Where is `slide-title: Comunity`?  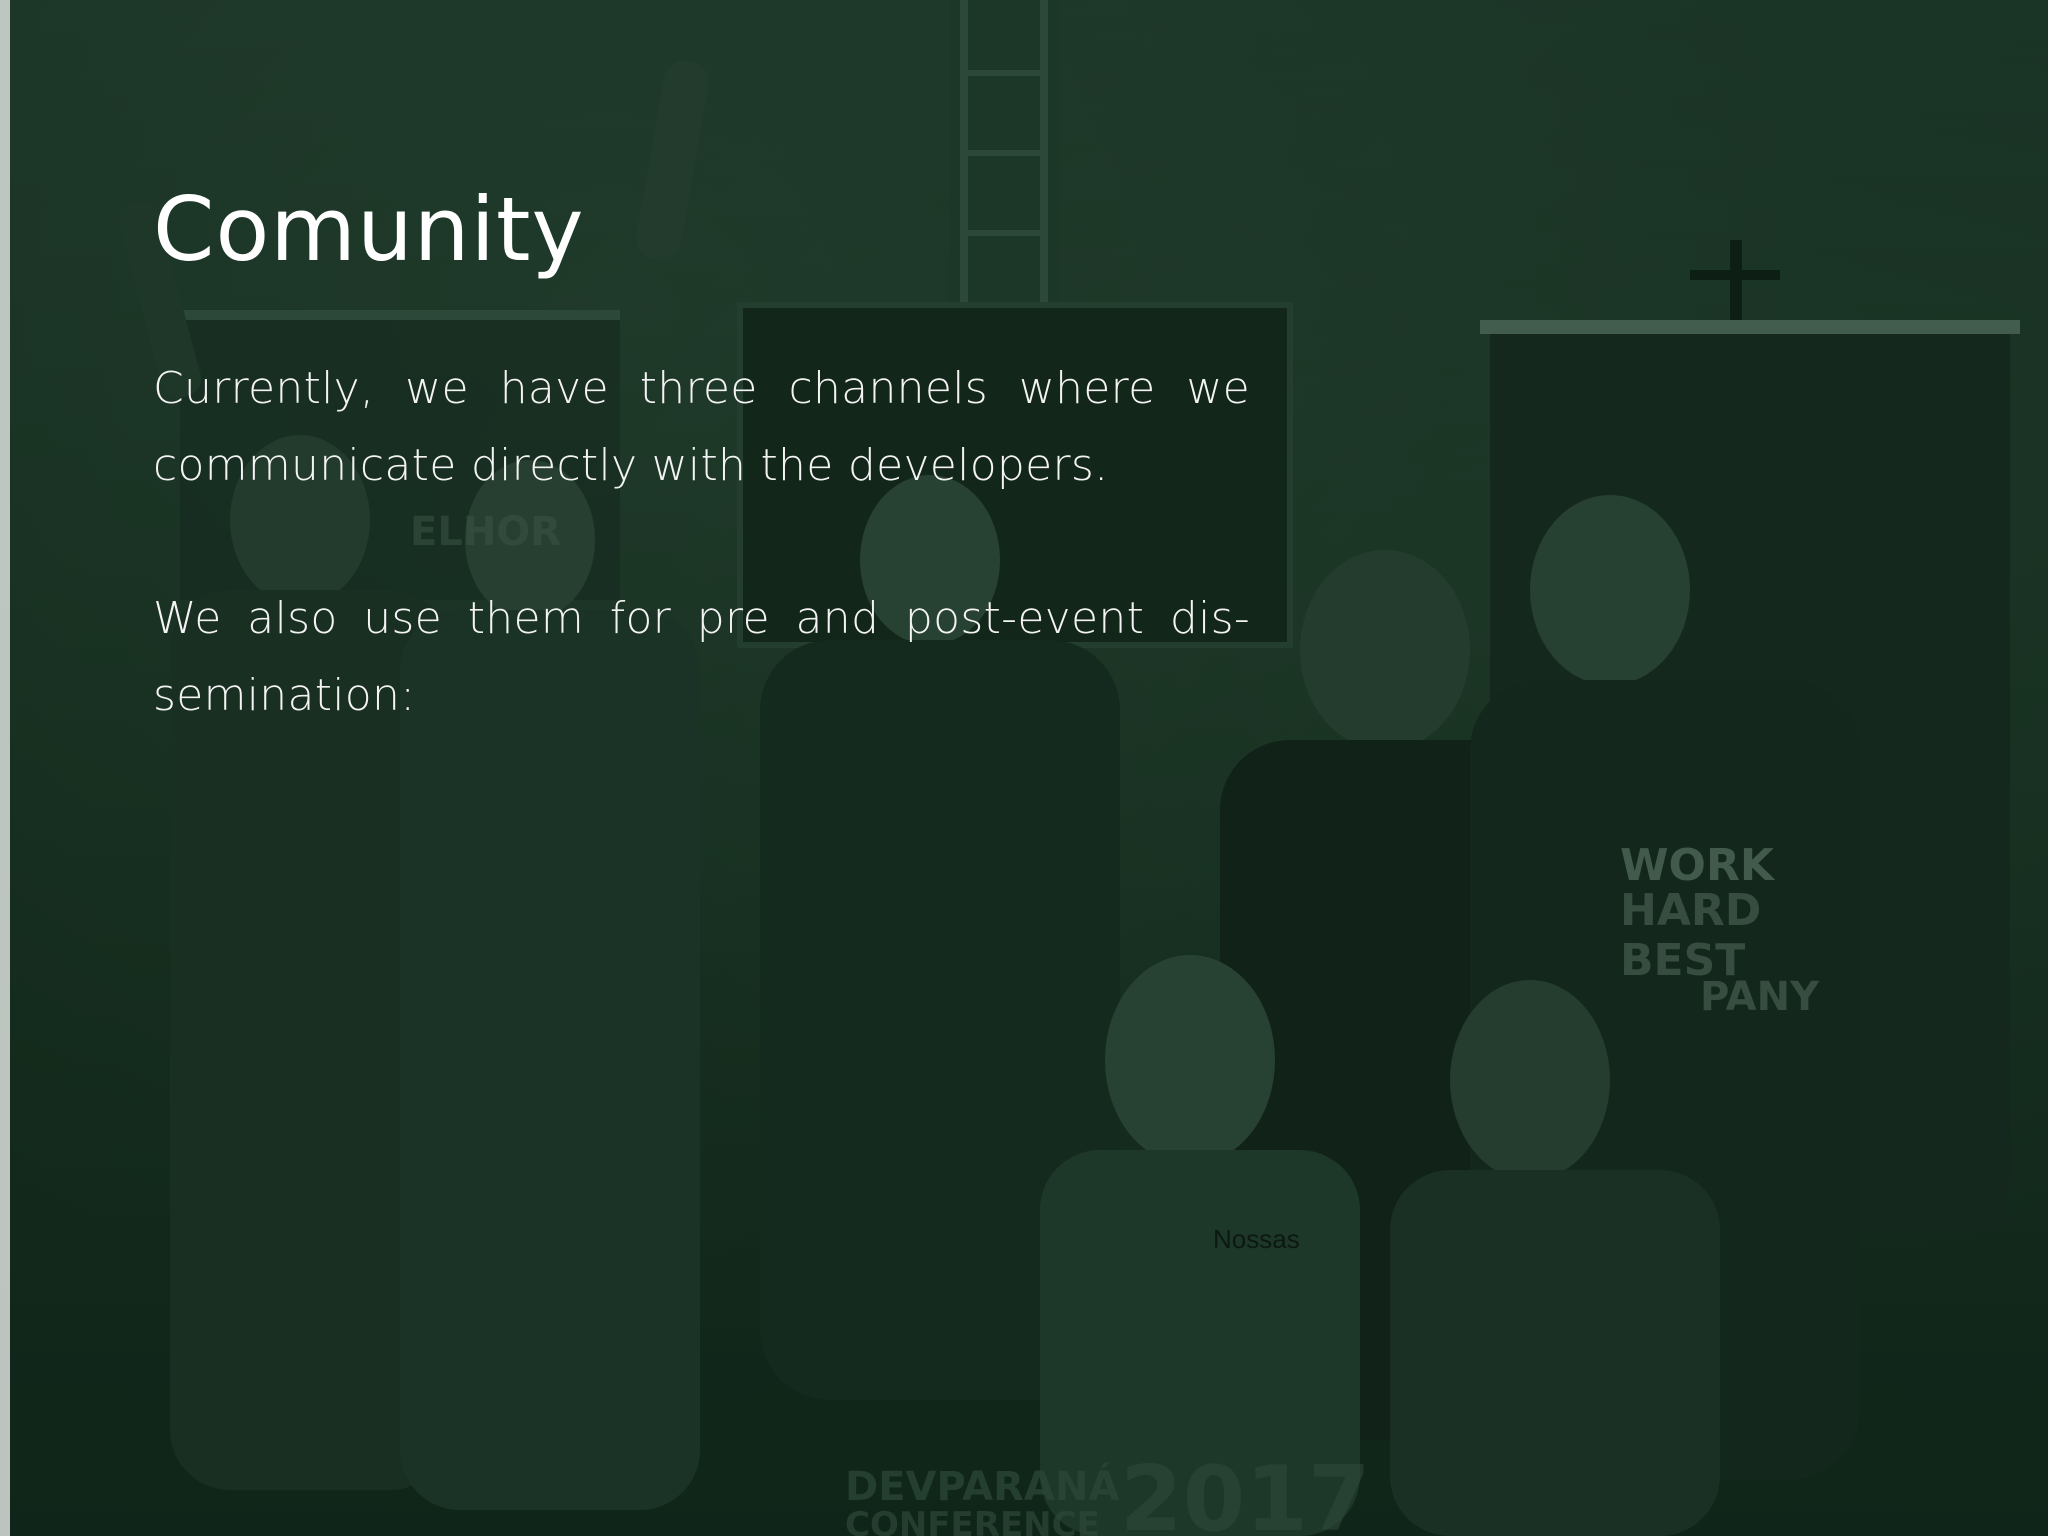 slide-title: Comunity is located at coordinates (369, 229).